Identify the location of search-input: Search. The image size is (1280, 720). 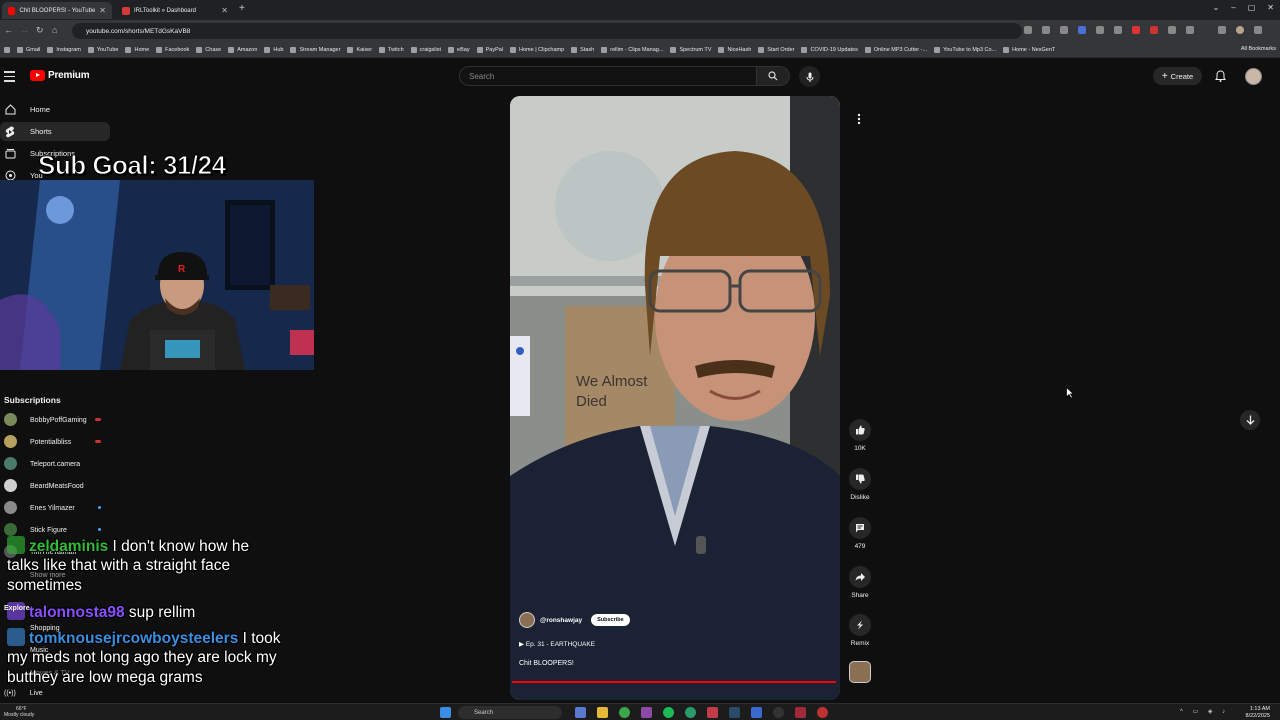
(608, 76).